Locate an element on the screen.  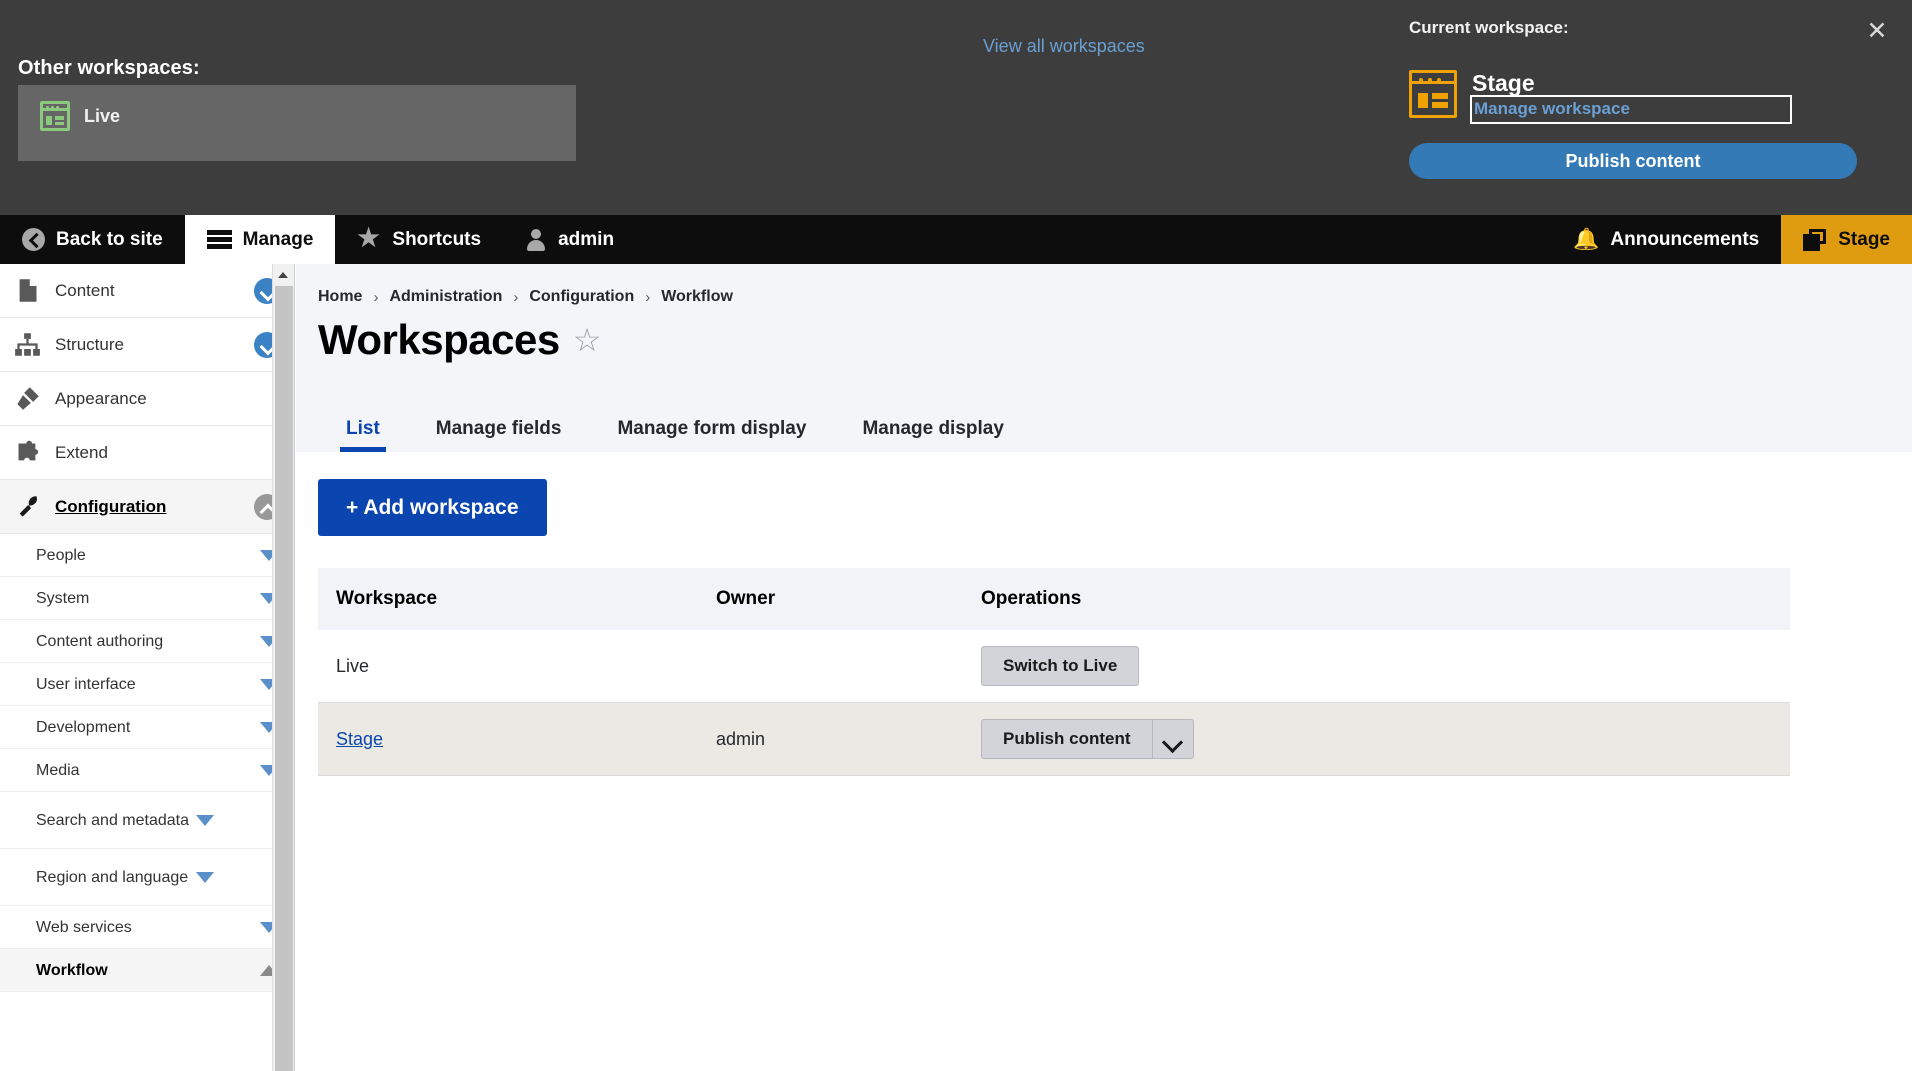
operations-dropdown-group: Publish content is located at coordinates (1087, 739).